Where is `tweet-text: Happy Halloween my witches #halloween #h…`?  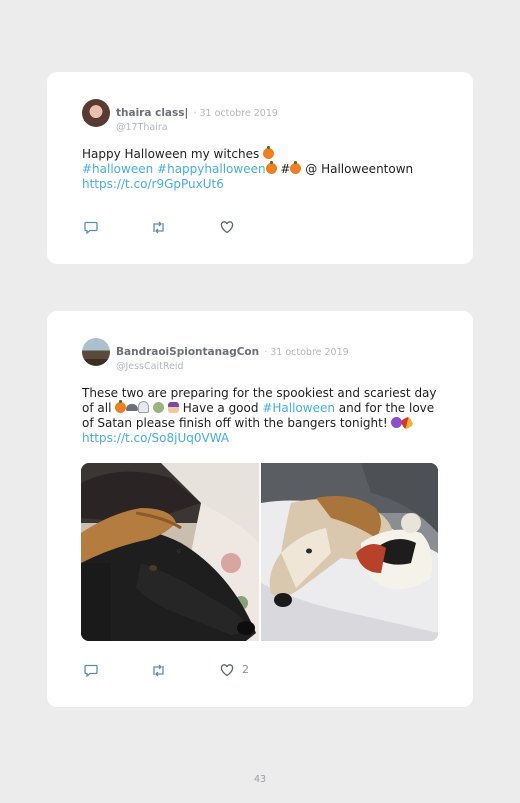
tweet-text: Happy Halloween my witches #halloween #h… is located at coordinates (262, 169).